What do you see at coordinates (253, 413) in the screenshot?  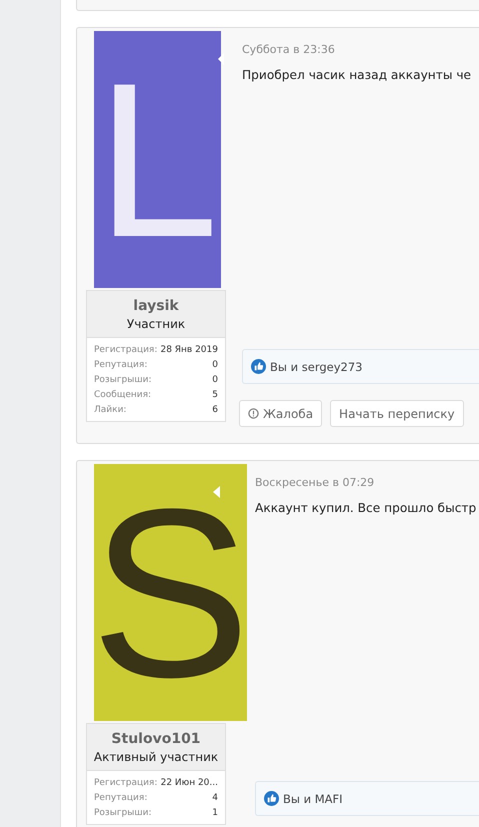 I see `warning-icon` at bounding box center [253, 413].